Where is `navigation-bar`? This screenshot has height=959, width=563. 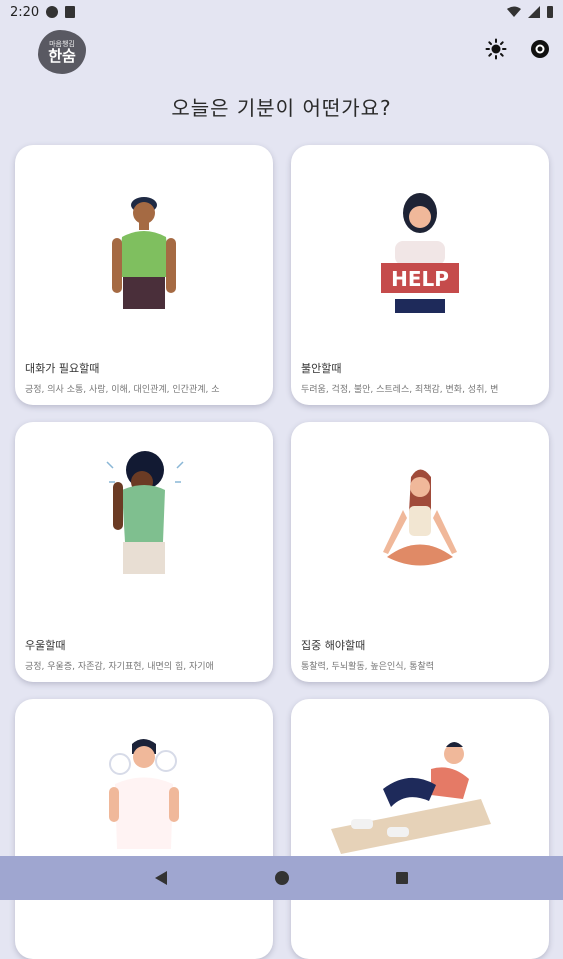 navigation-bar is located at coordinates (281, 878).